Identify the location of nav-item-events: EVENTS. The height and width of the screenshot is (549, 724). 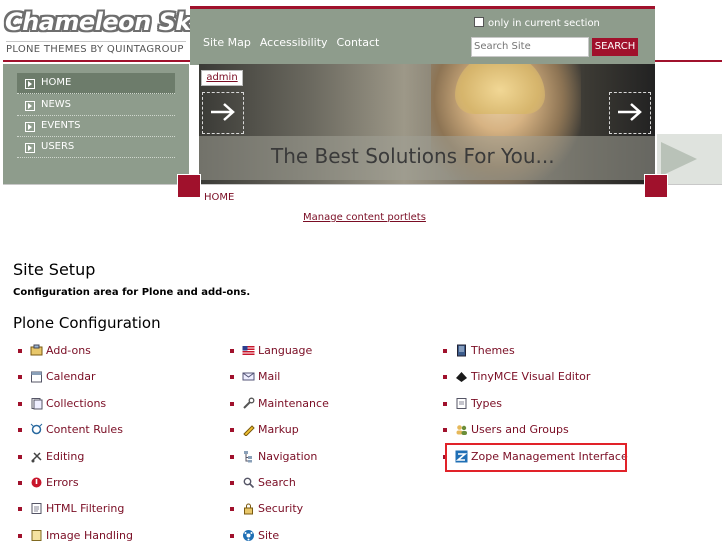
(96, 126).